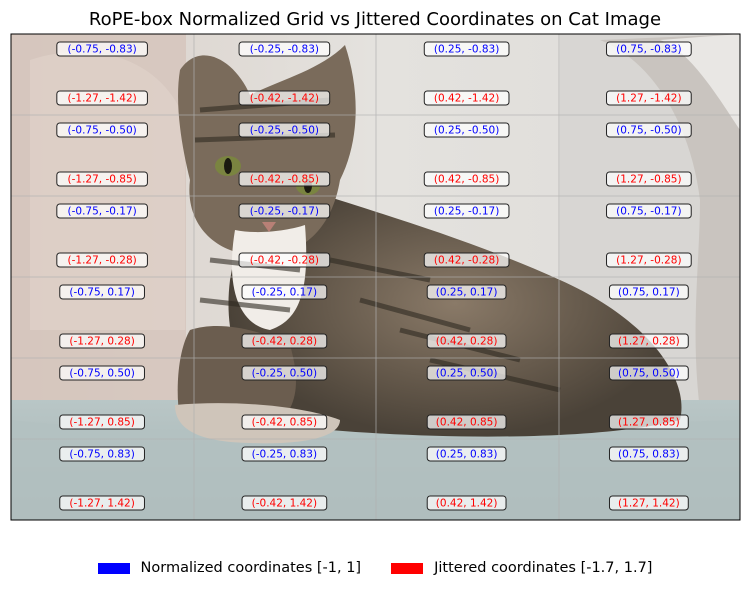 The image size is (750, 592). I want to click on svg-text: (0.75, -0.83), so click(648, 50).